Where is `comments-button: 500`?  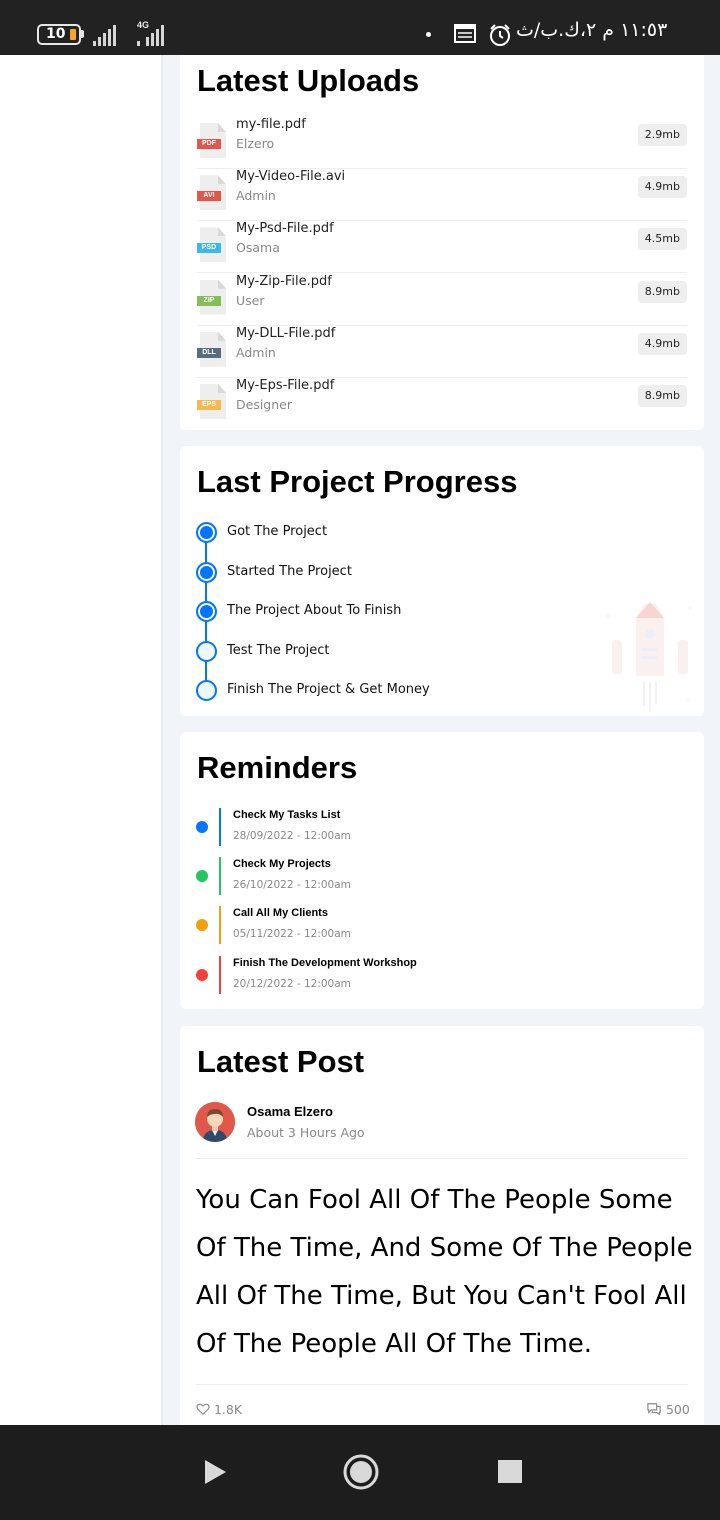
comments-button: 500 is located at coordinates (668, 1409).